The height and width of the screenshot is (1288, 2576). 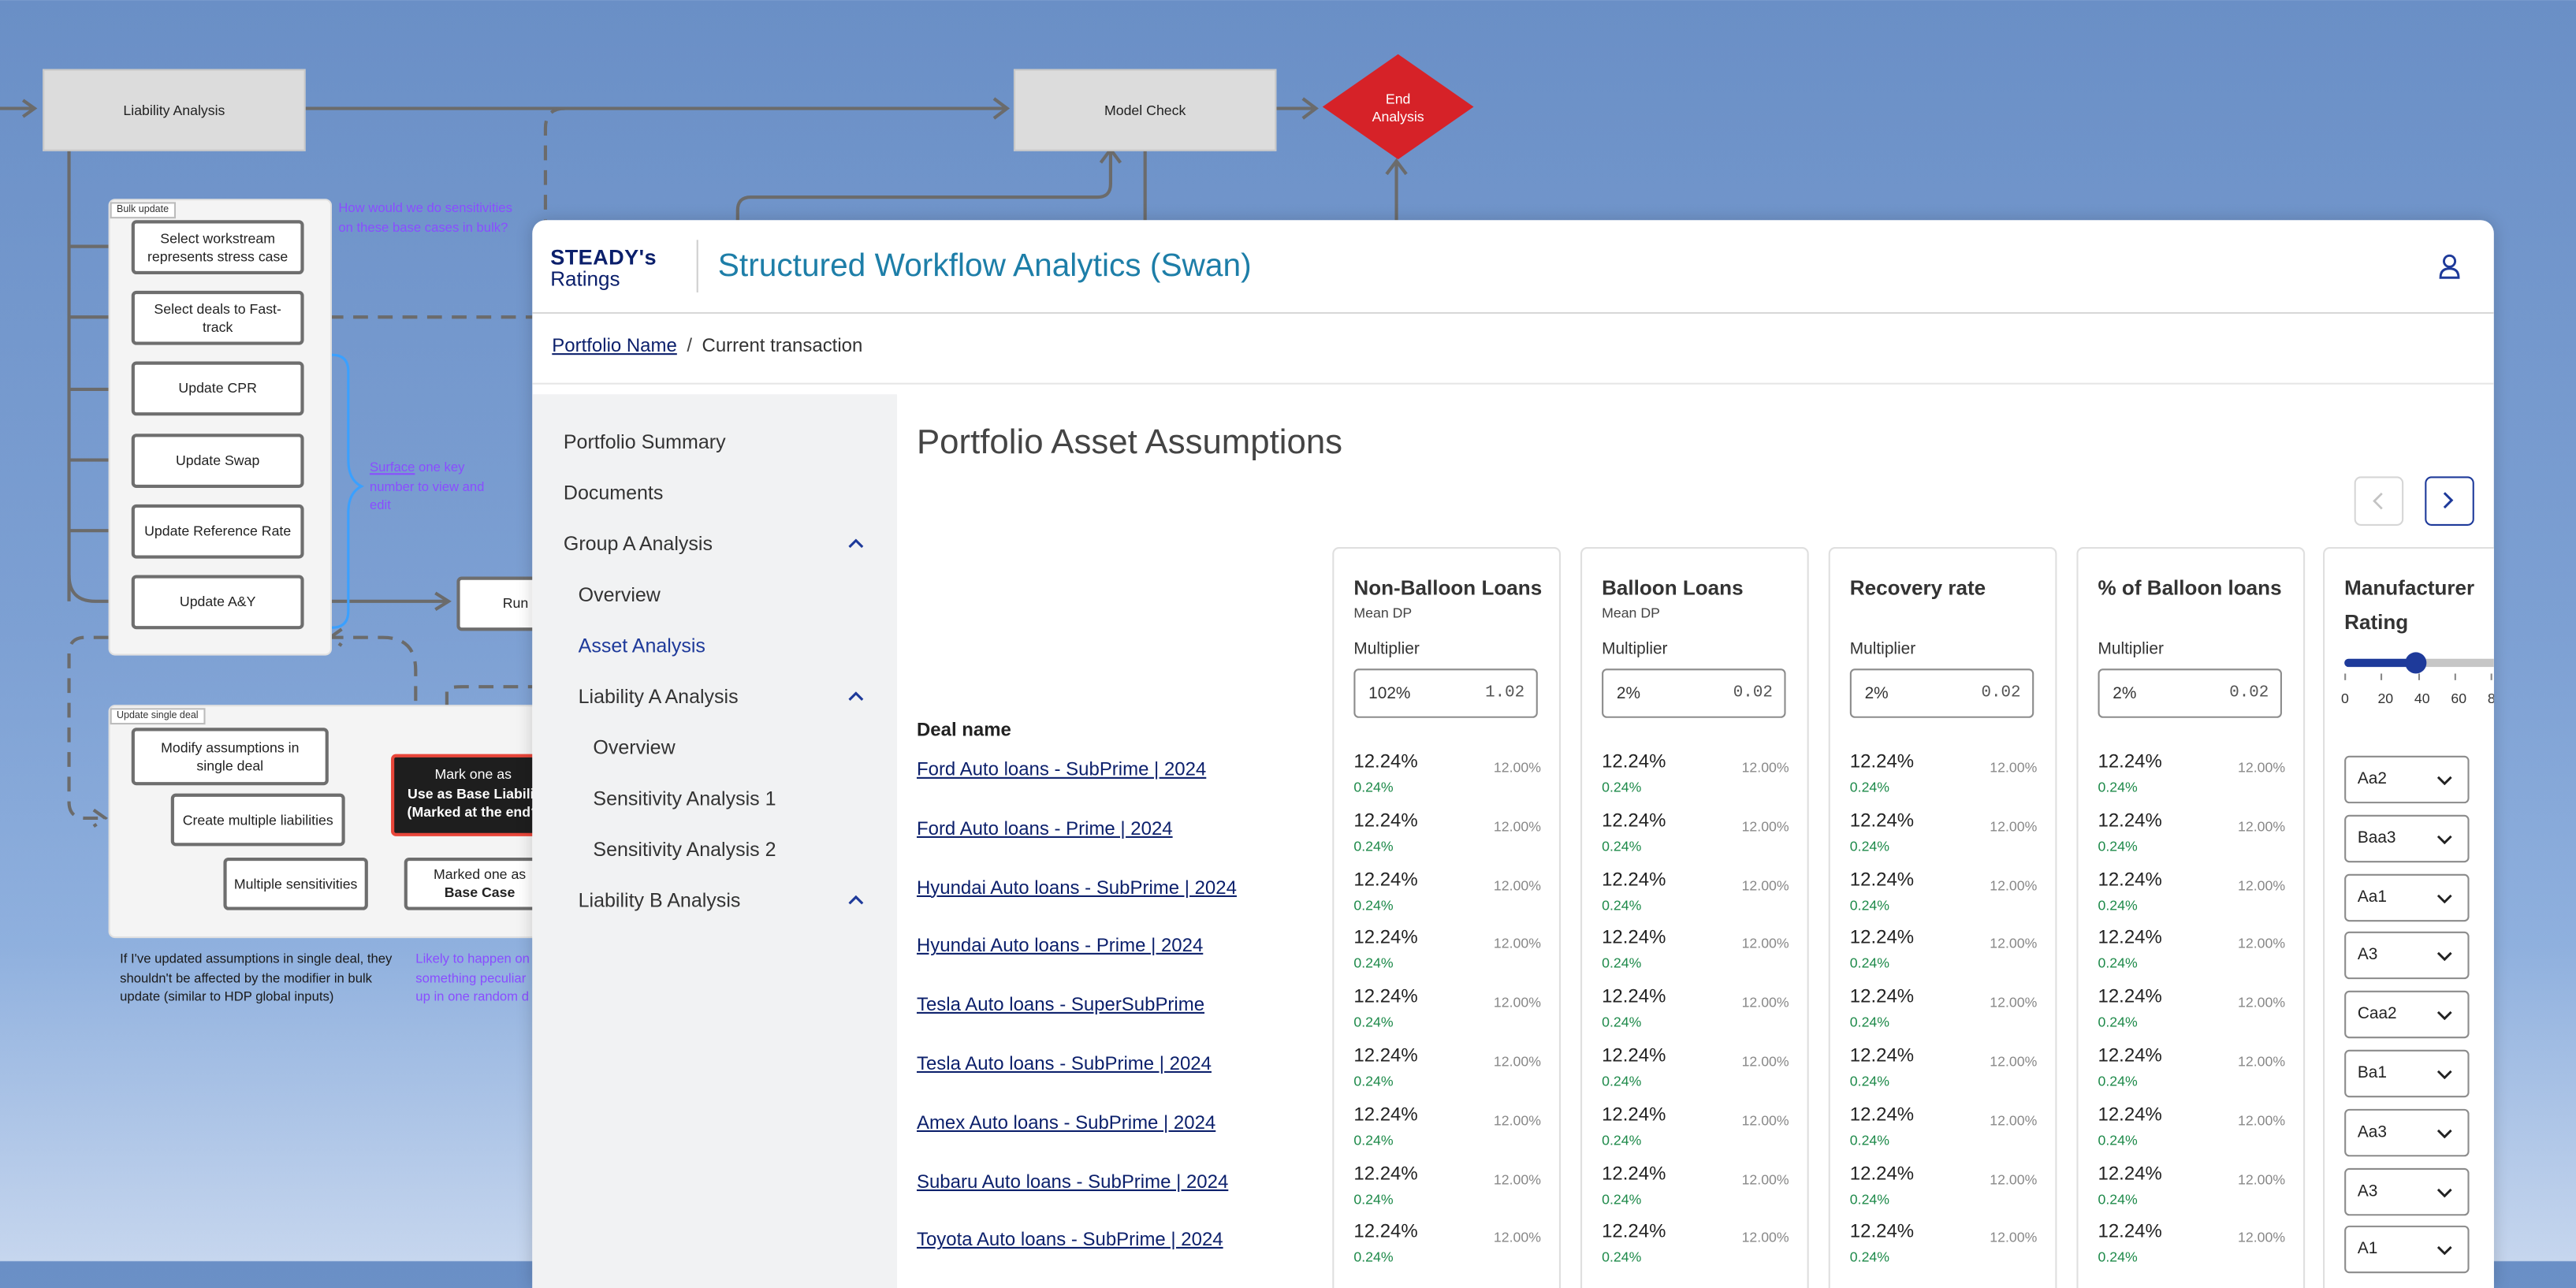 I want to click on deal-link: Amex Auto loans - SubPrime | 2024, so click(x=1066, y=1124).